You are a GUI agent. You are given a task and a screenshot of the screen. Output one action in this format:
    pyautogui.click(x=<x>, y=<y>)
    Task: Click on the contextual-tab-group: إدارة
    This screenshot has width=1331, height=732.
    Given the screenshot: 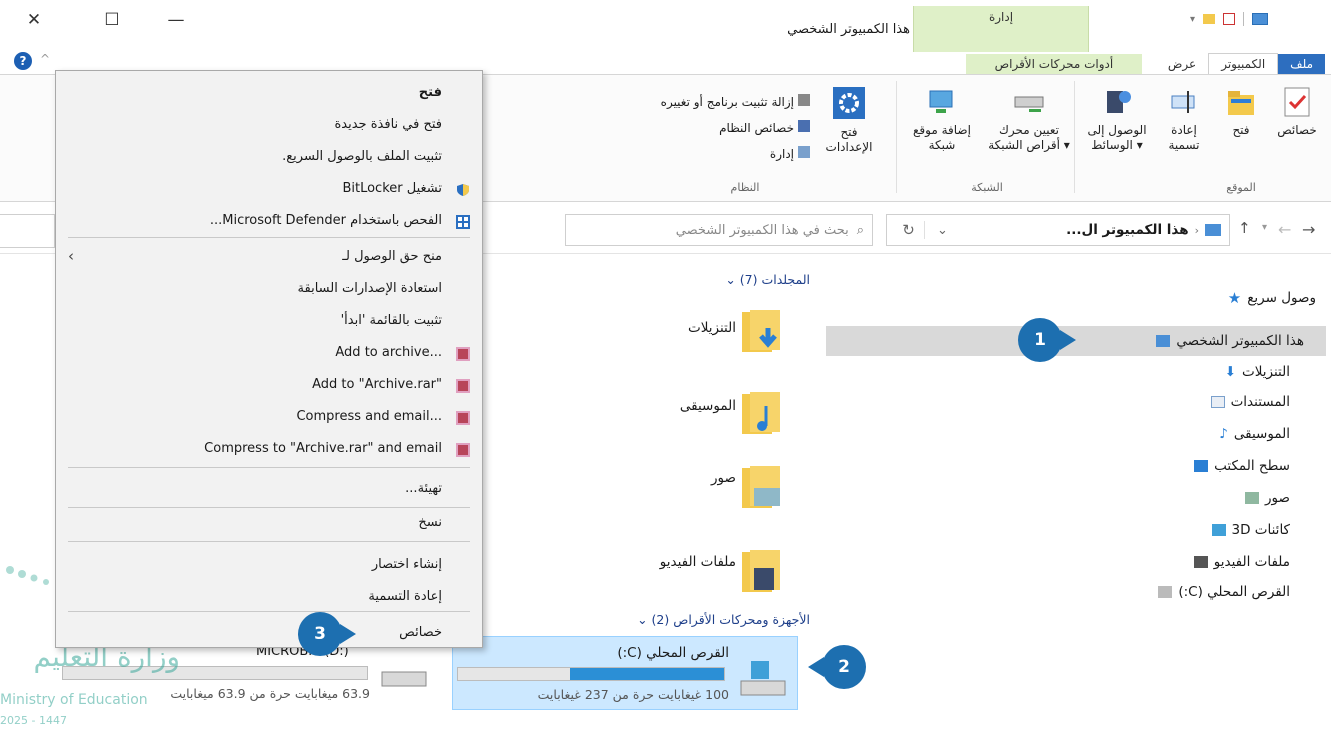 What is the action you would take?
    pyautogui.click(x=1001, y=29)
    